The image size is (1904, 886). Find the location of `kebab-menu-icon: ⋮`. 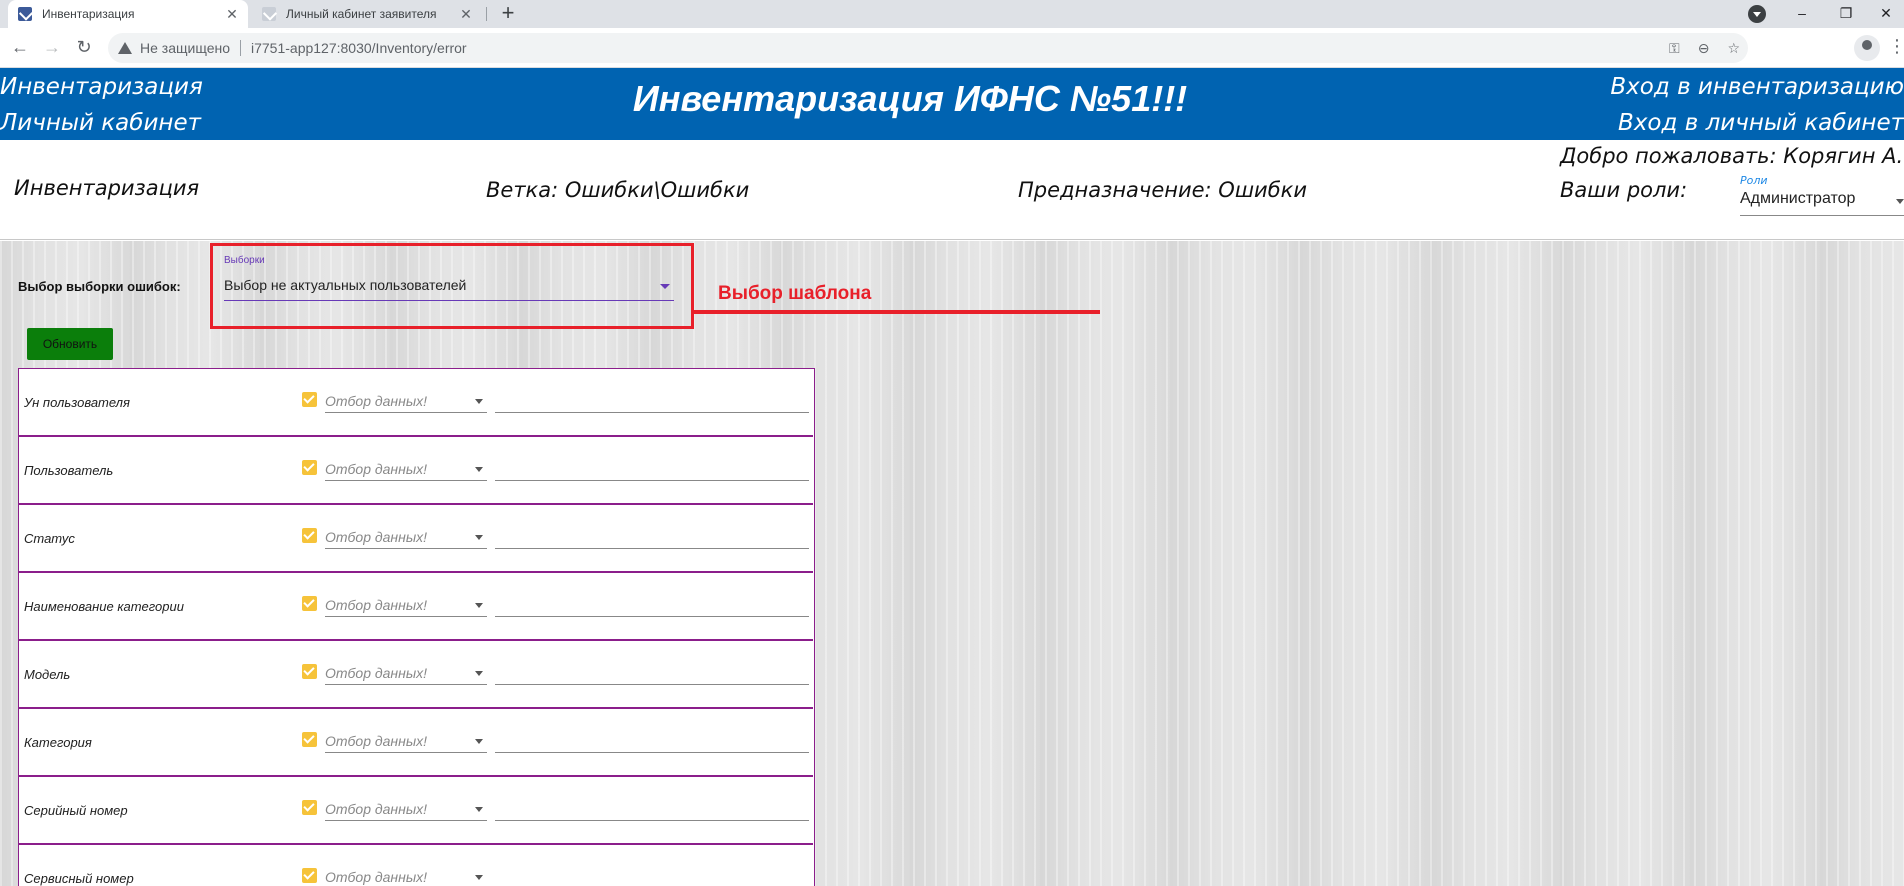

kebab-menu-icon: ⋮ is located at coordinates (1896, 46).